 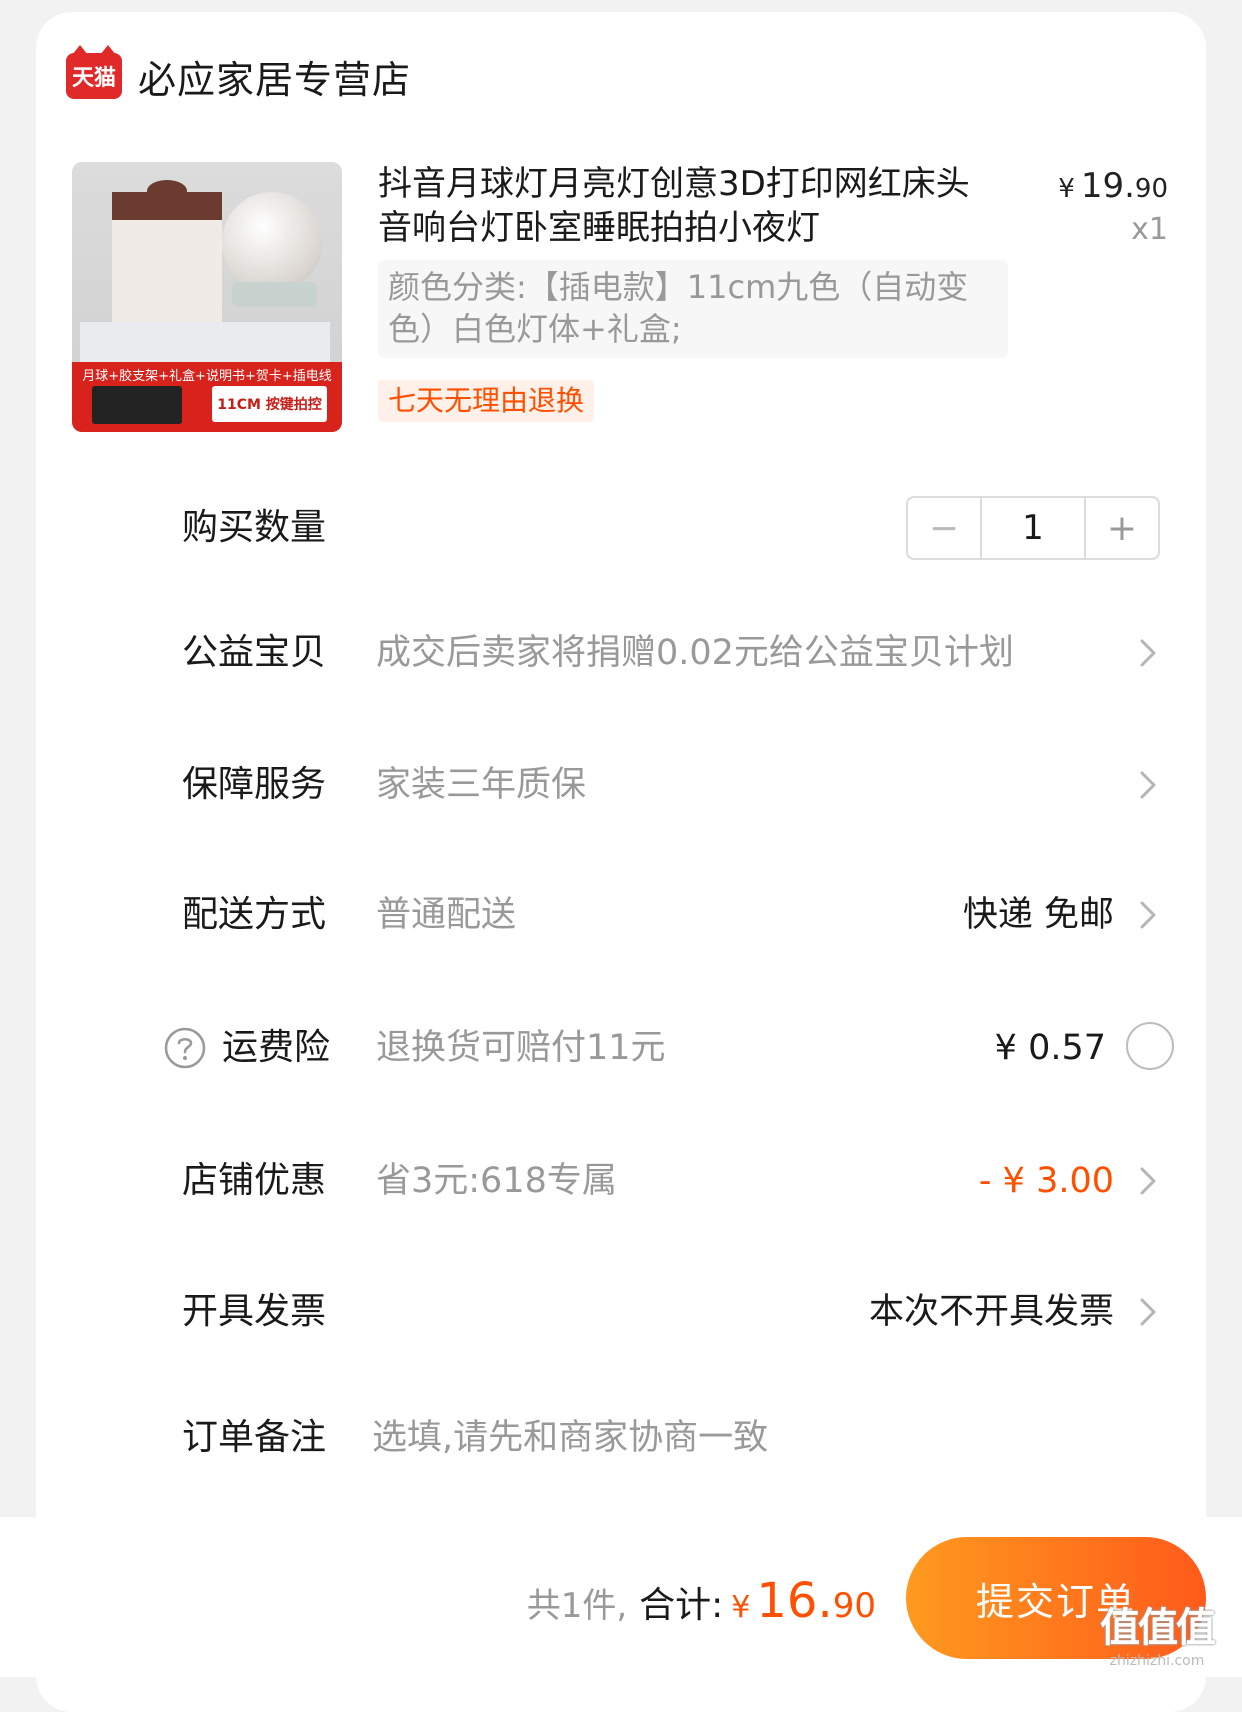 What do you see at coordinates (185, 1048) in the screenshot?
I see `help-icon` at bounding box center [185, 1048].